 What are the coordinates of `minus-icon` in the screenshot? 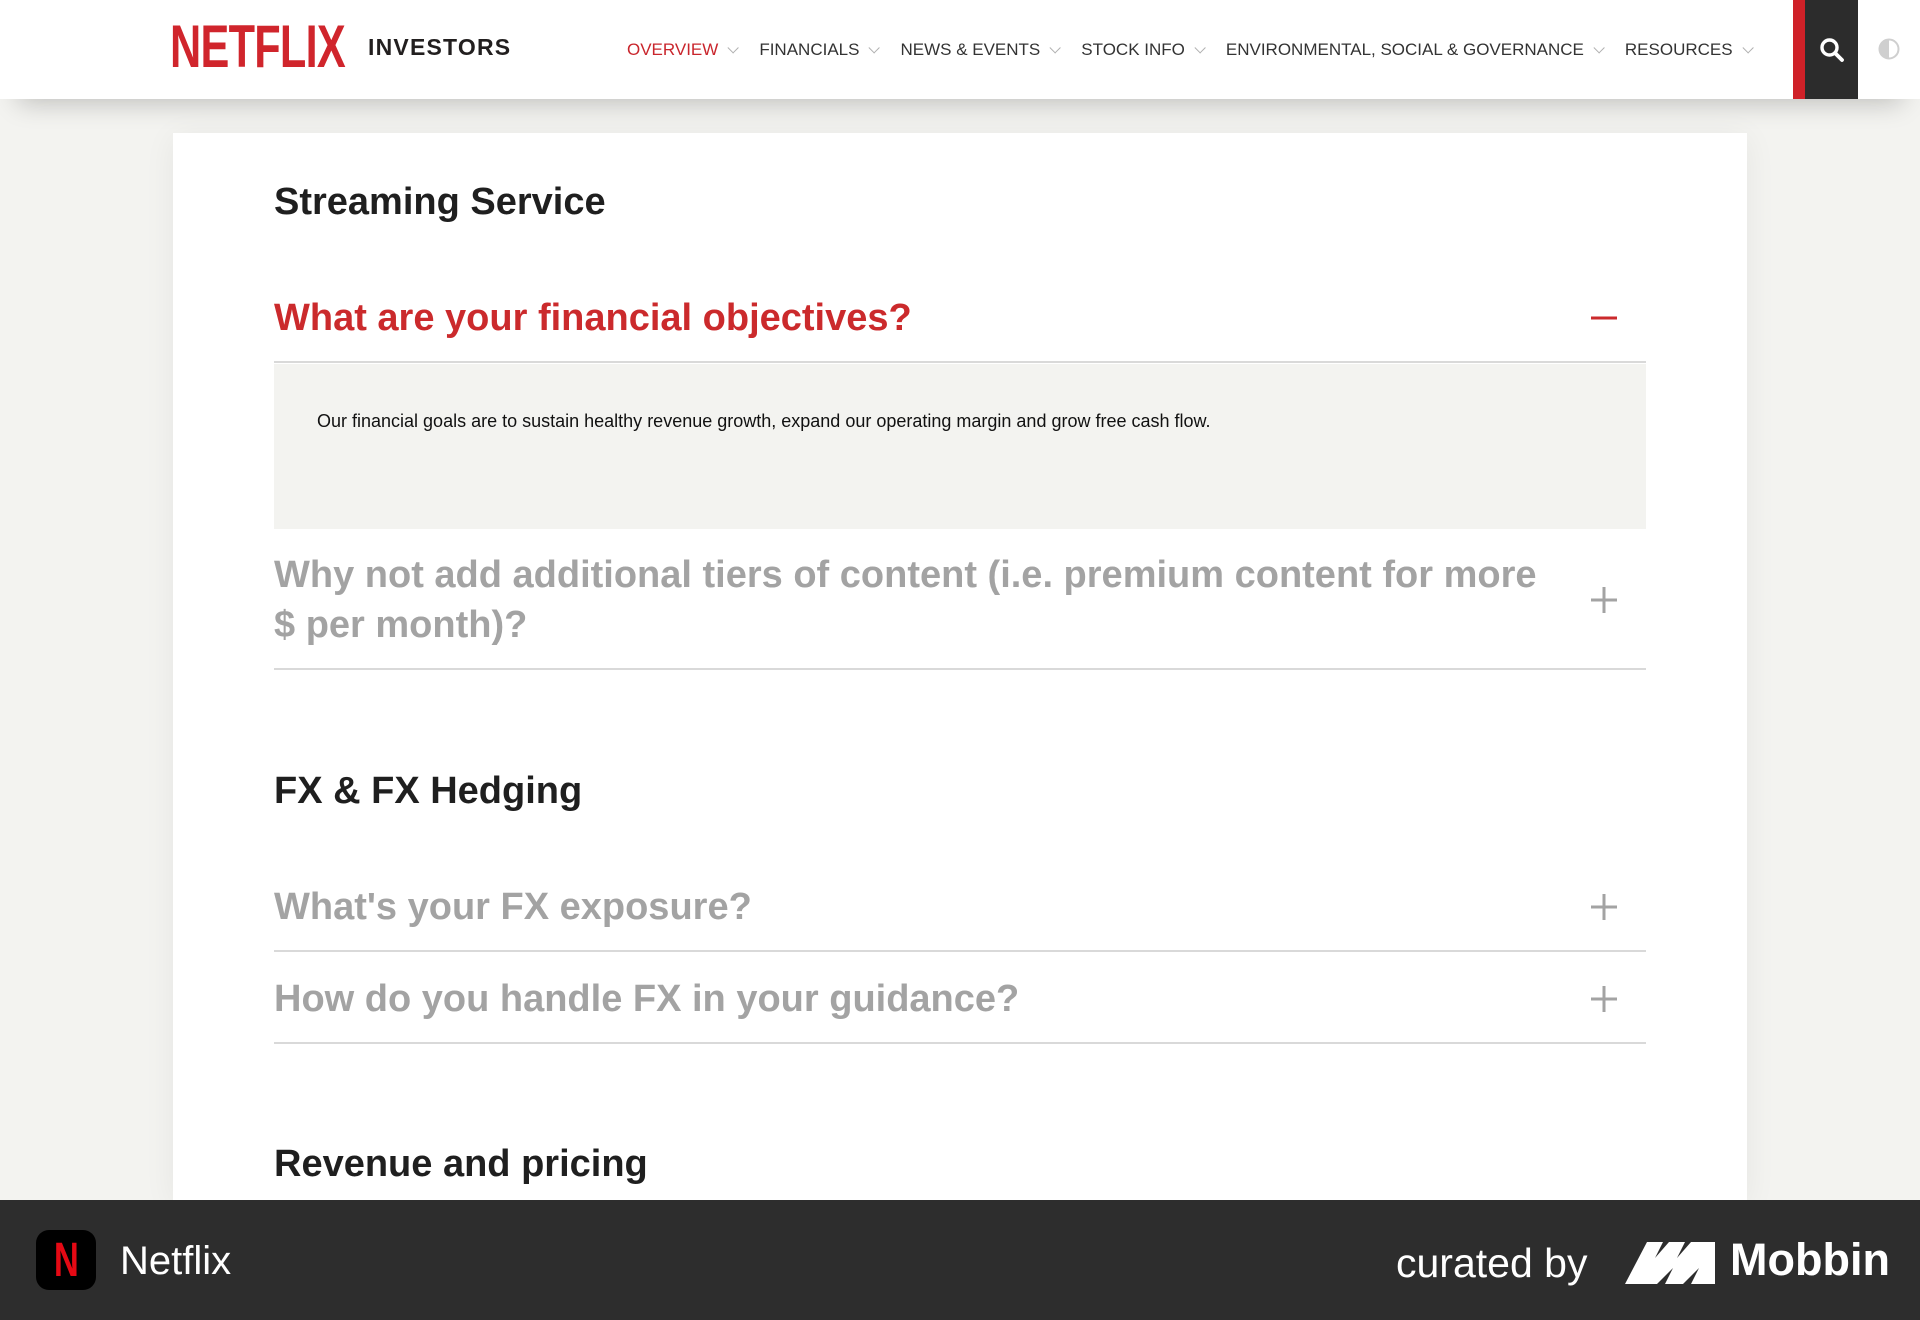 It's located at (1604, 318).